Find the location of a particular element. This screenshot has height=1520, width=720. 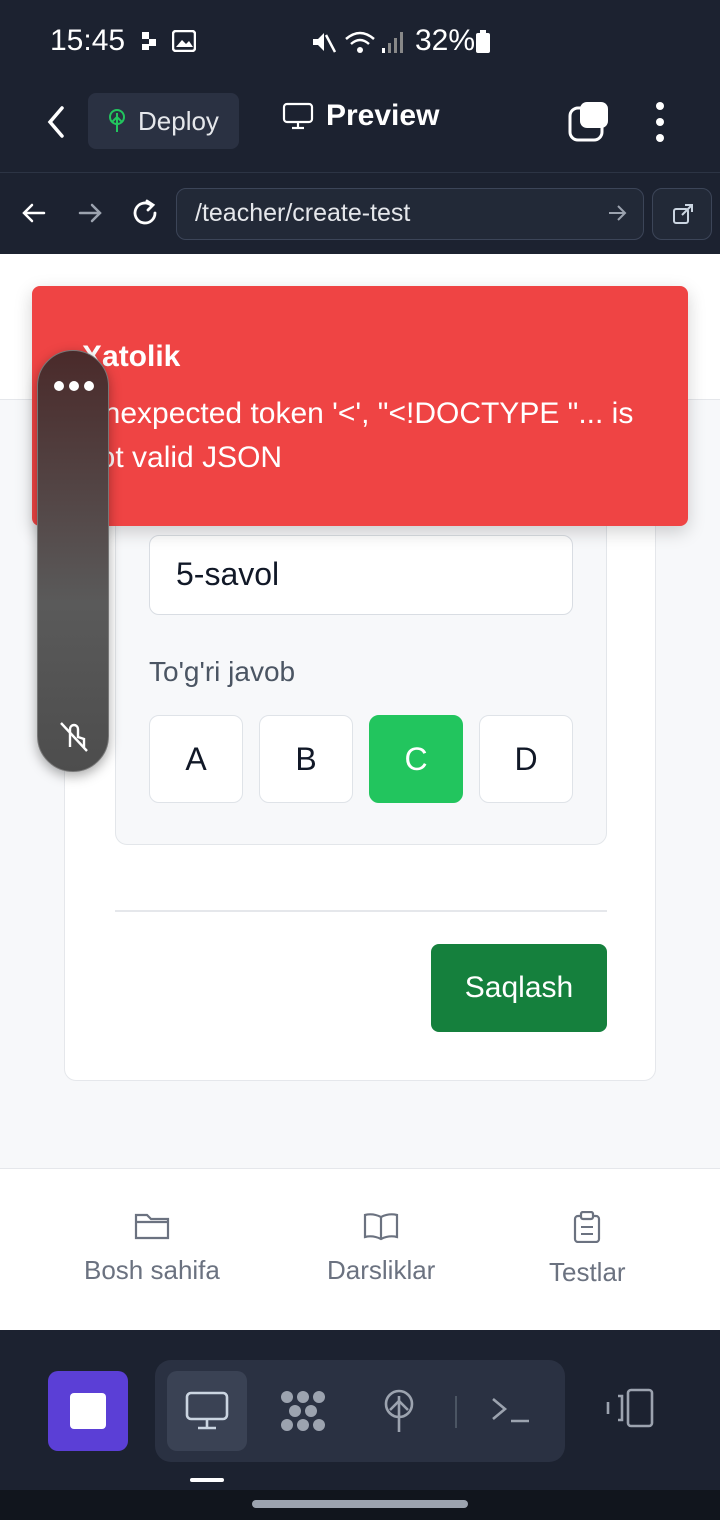

nav-item-lessons: Darsliklar is located at coordinates (381, 1248).